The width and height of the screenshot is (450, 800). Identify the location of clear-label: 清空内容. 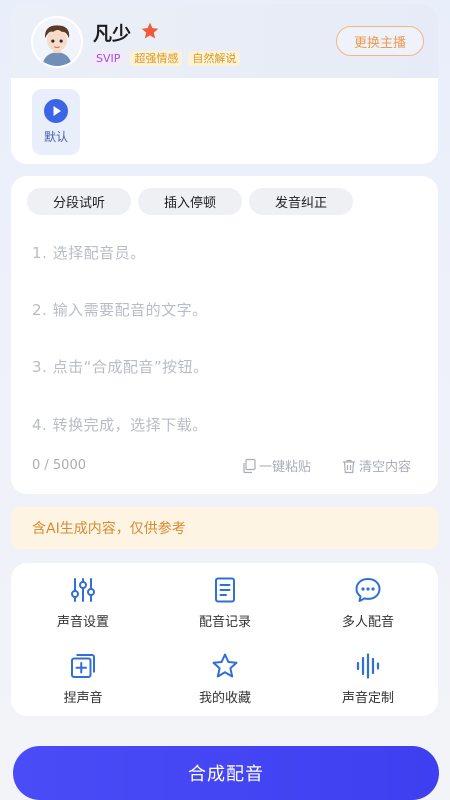
(385, 467).